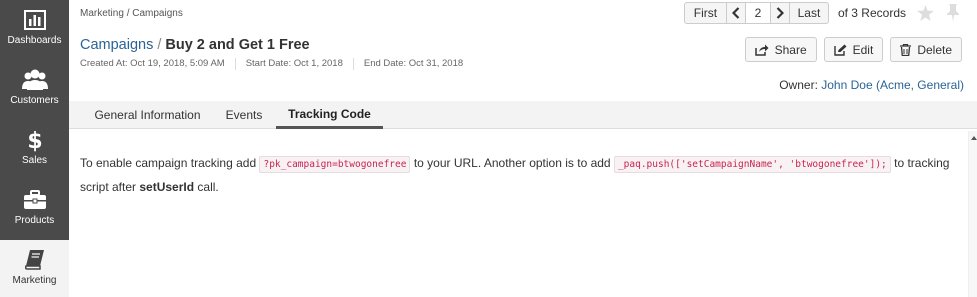  I want to click on next-record-button, so click(779, 13).